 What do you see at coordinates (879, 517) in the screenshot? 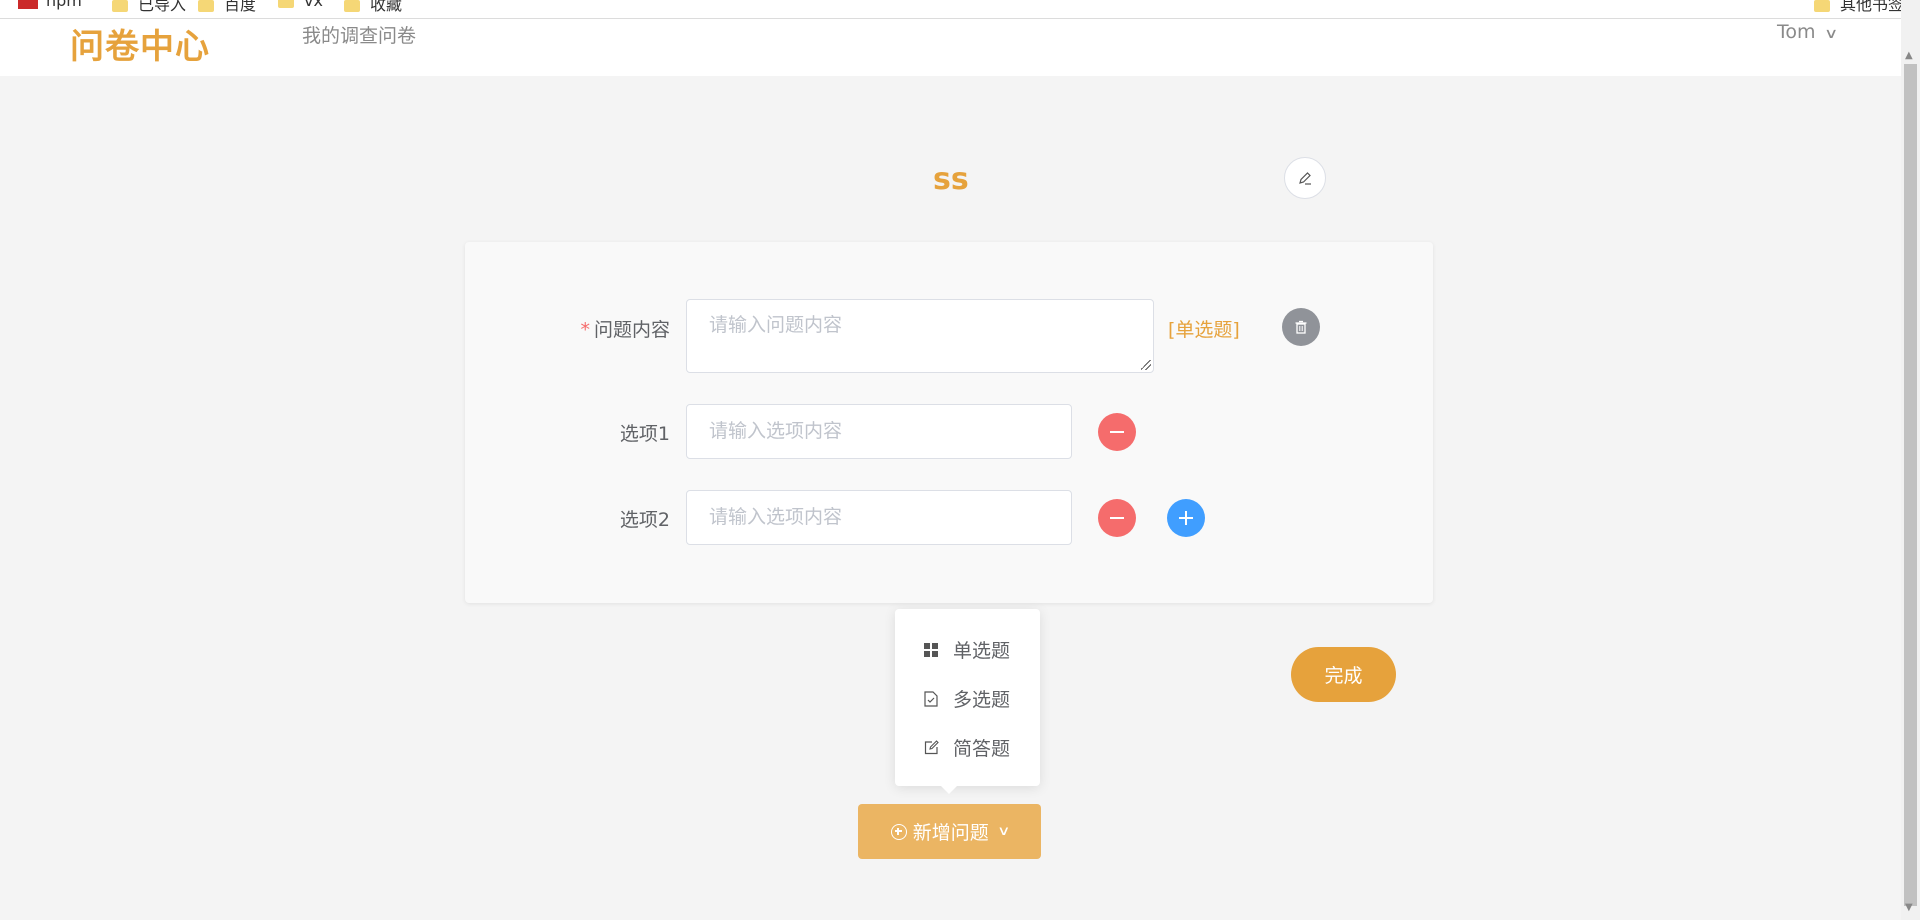
I see `option-2-input: 请输入选项内容` at bounding box center [879, 517].